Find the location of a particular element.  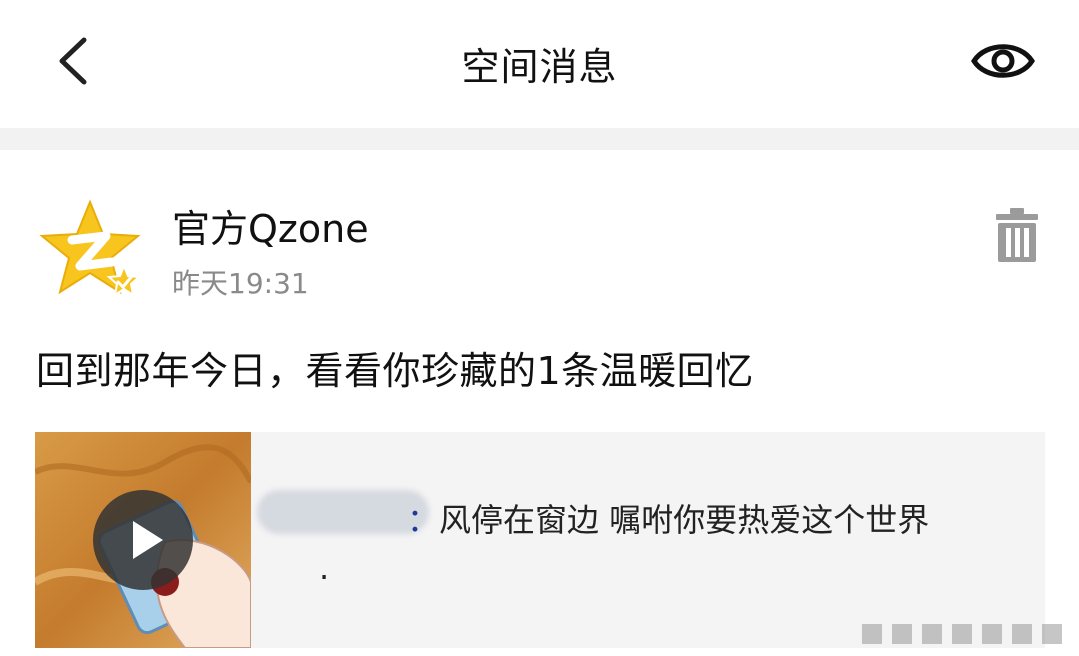

eye-icon is located at coordinates (1003, 61).